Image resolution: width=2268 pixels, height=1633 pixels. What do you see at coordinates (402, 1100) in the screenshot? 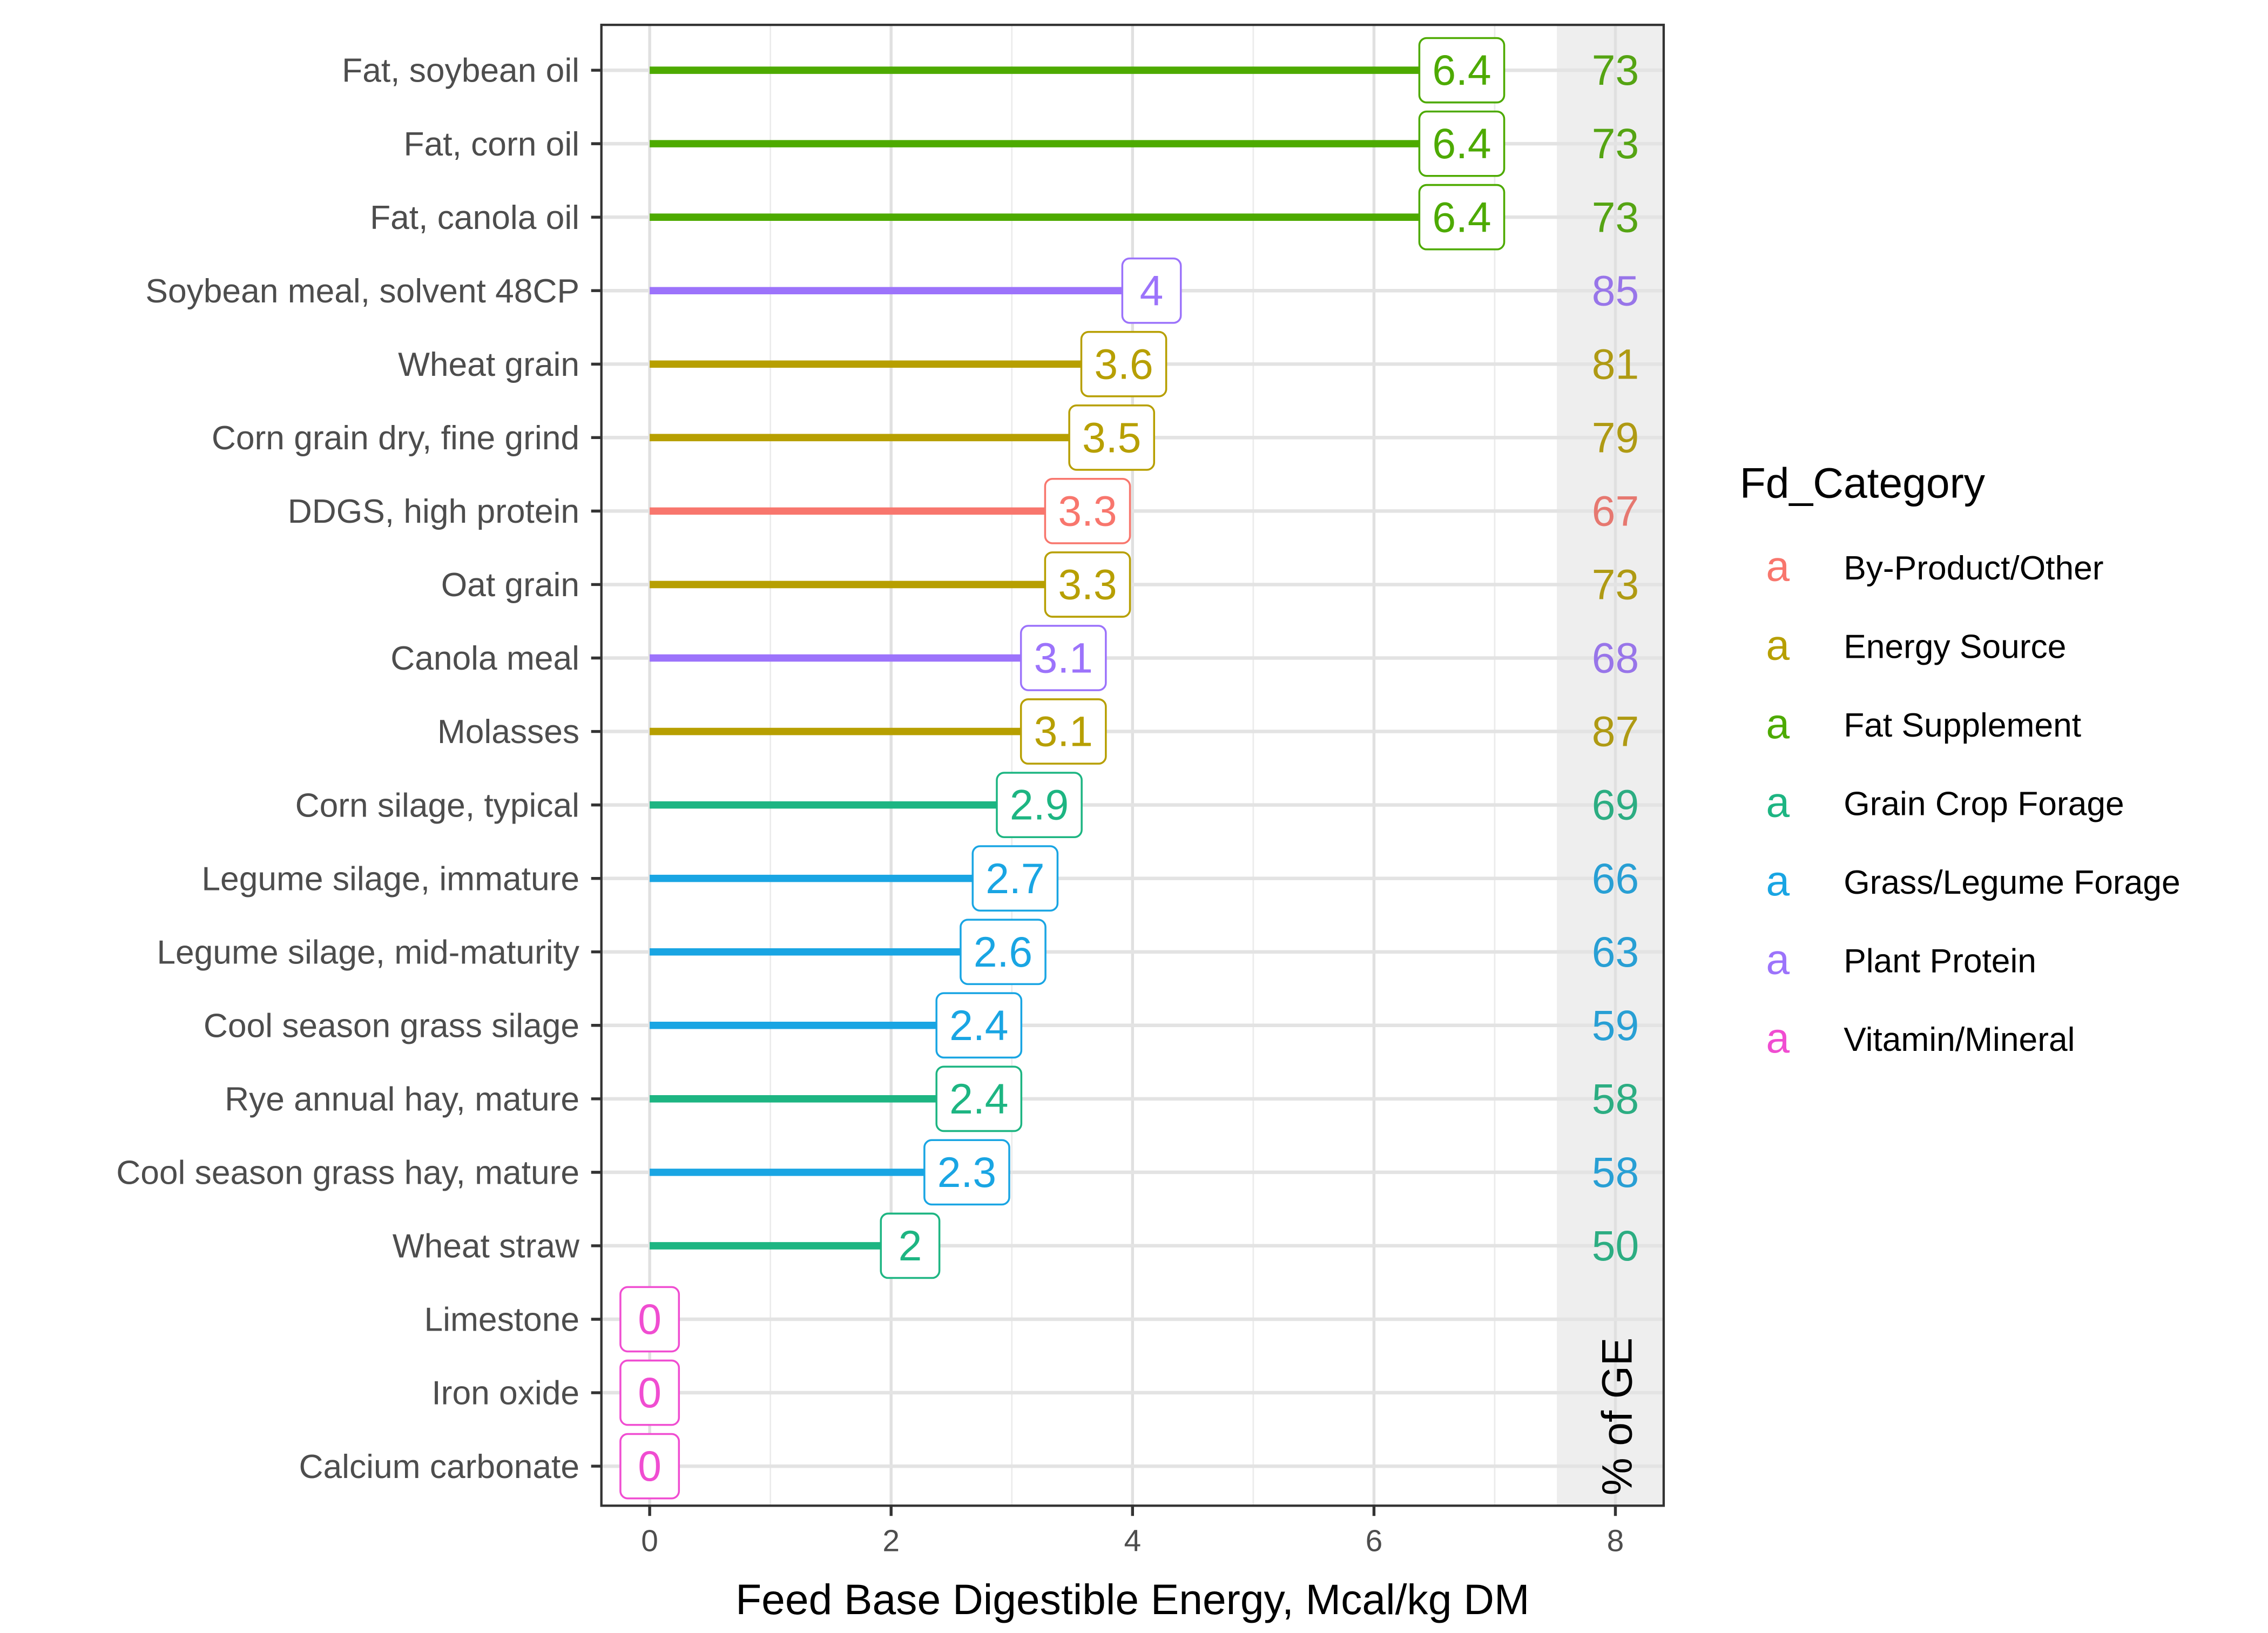
I see `y-tick-label: Rye annual hay, mature` at bounding box center [402, 1100].